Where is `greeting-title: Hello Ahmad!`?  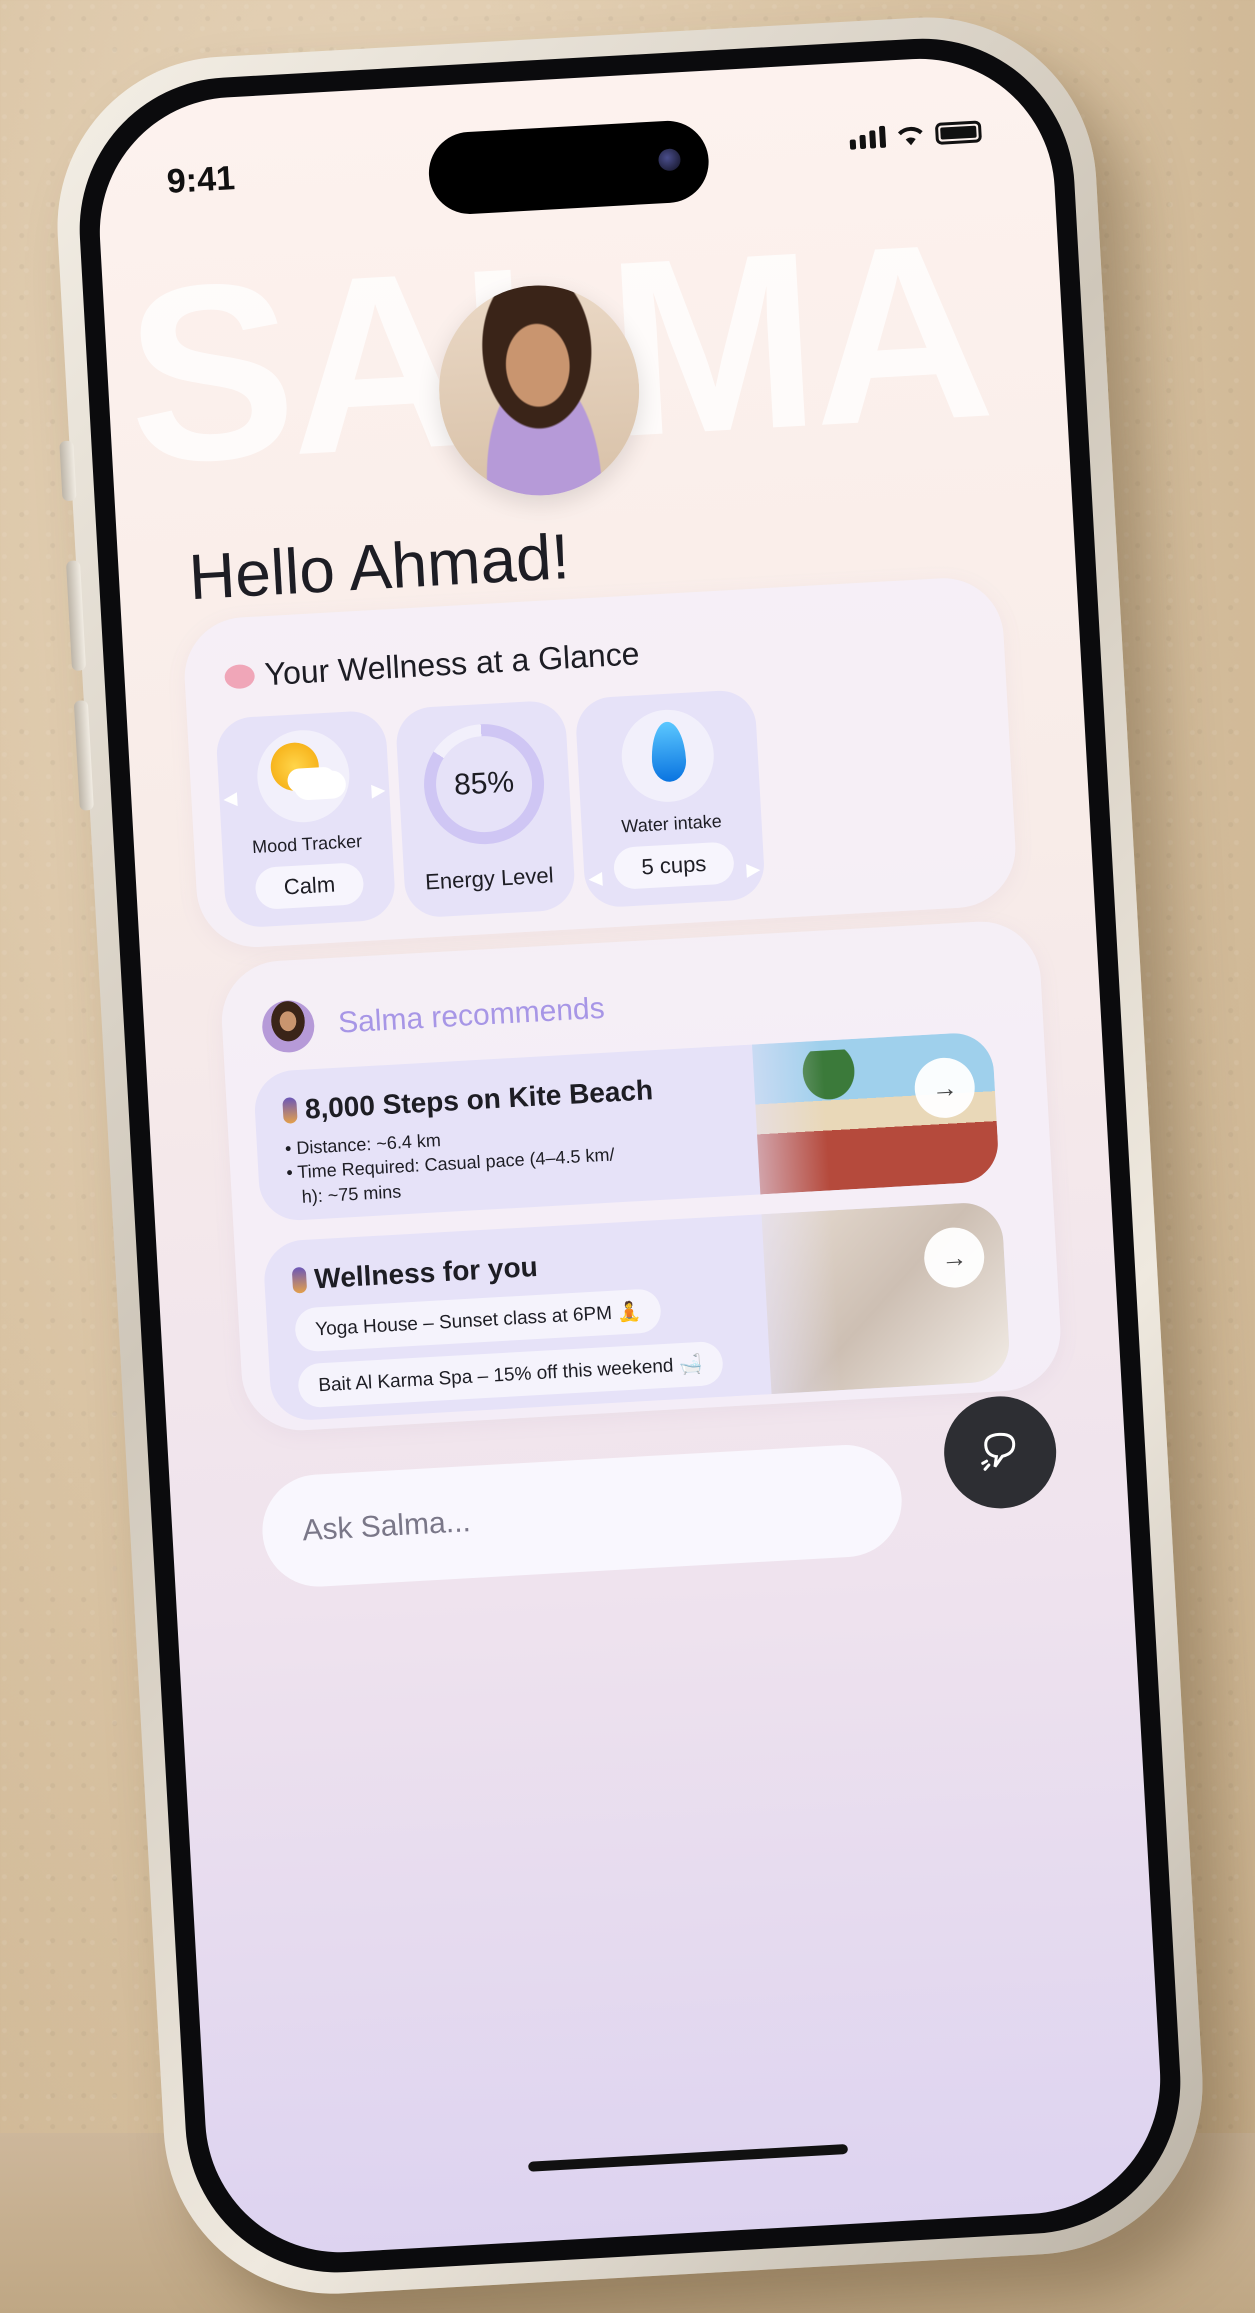 greeting-title: Hello Ahmad! is located at coordinates (379, 567).